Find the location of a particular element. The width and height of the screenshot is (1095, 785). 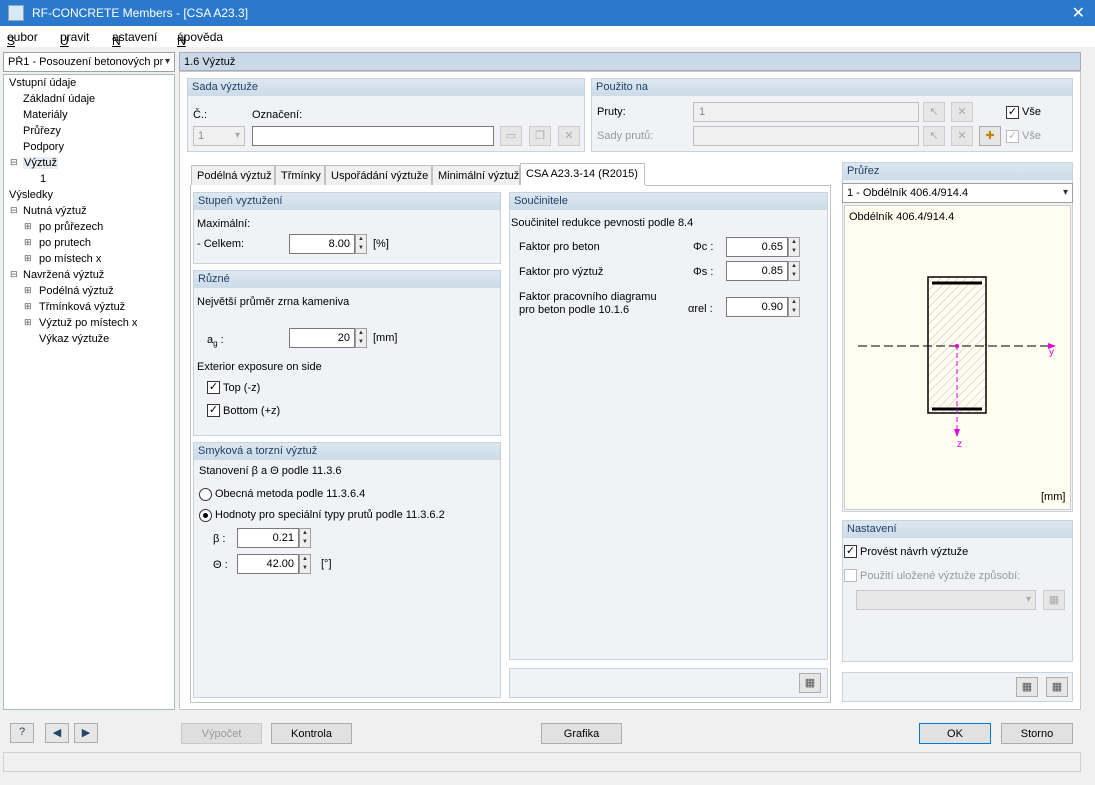

misc-header: Různé is located at coordinates (347, 279).